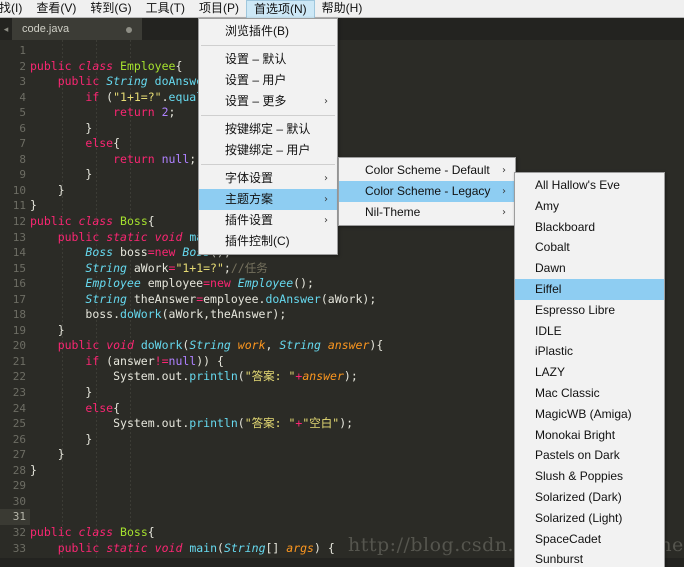 Image resolution: width=684 pixels, height=567 pixels. Describe the element at coordinates (249, 220) in the screenshot. I see `preferences-menu-item-label: 插件设置` at that location.